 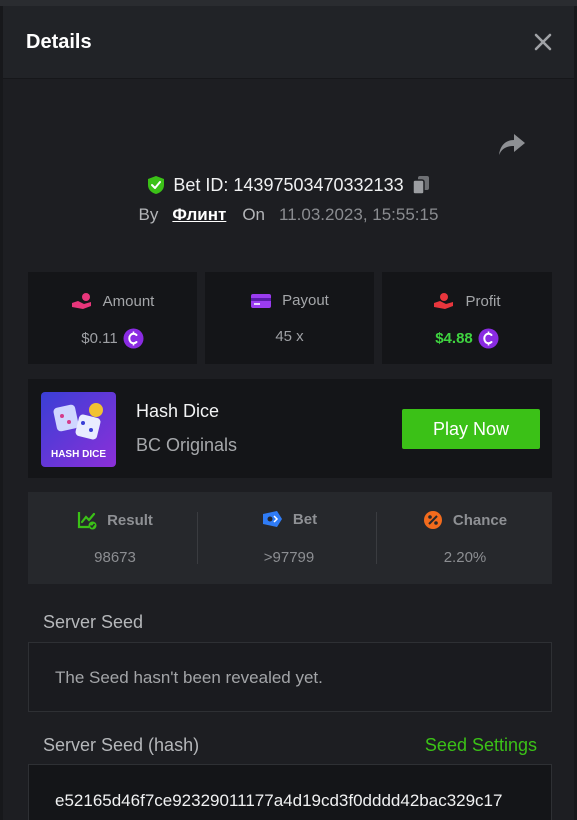 What do you see at coordinates (187, 445) in the screenshot?
I see `game-provider: BC Originals` at bounding box center [187, 445].